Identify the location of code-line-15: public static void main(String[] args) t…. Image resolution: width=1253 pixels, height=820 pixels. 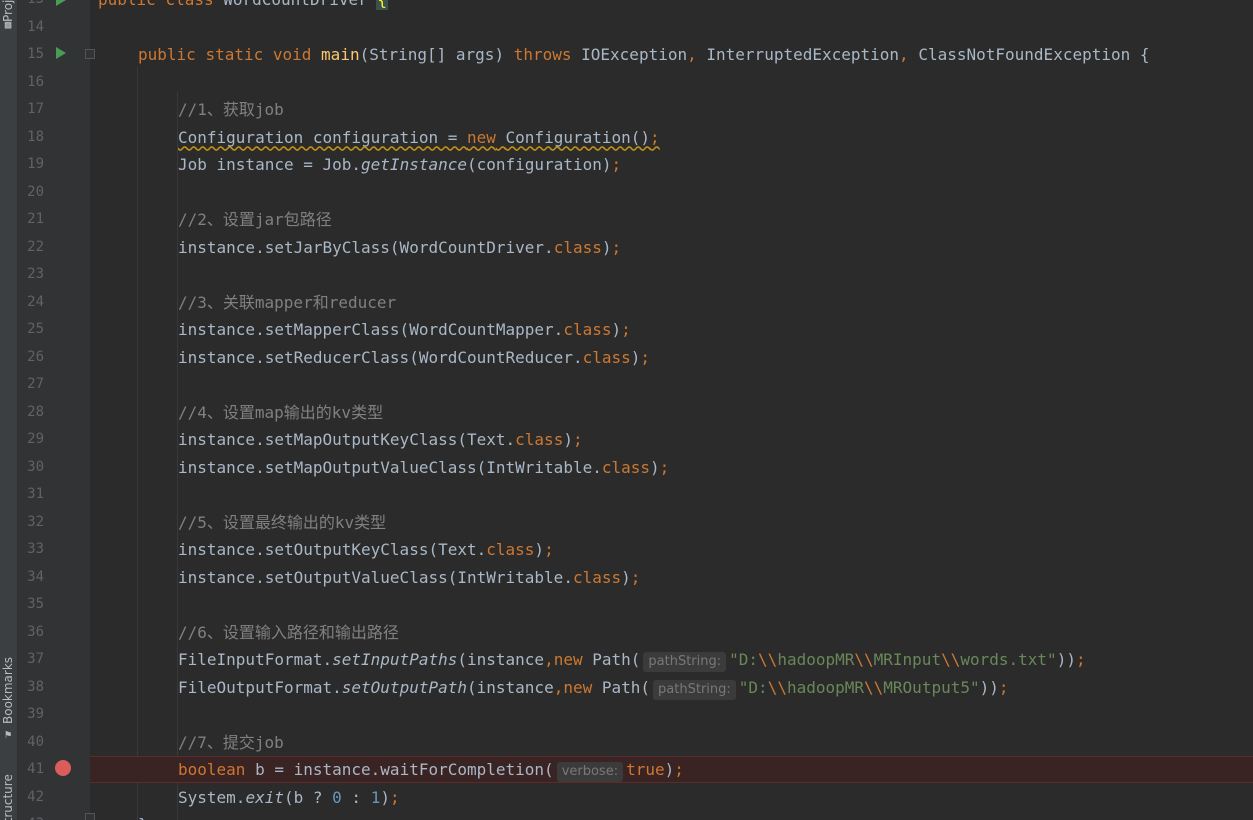
(644, 55).